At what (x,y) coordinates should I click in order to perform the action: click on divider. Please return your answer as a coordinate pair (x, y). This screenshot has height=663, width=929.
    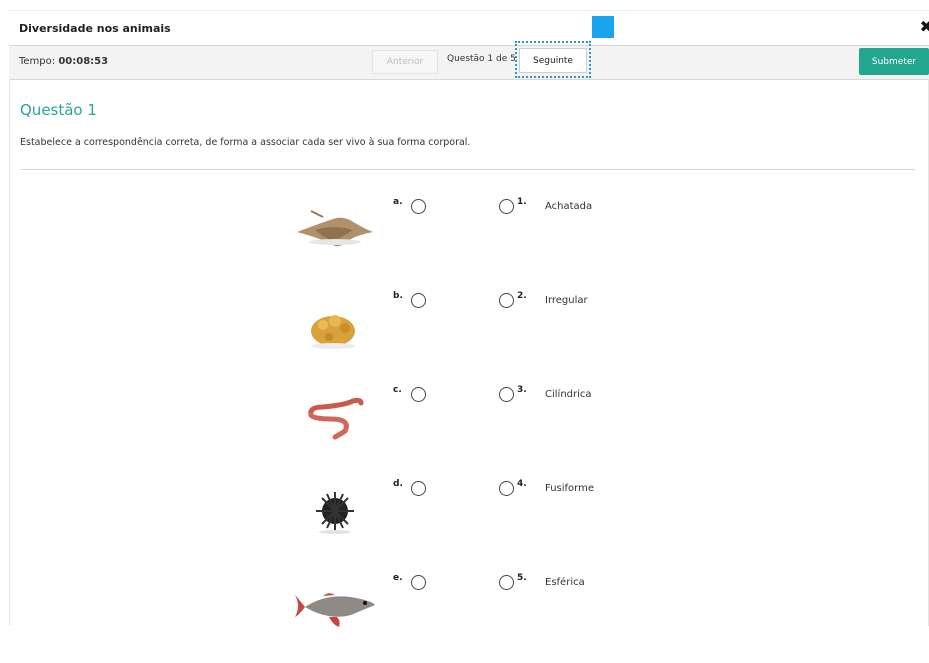
    Looking at the image, I should click on (467, 169).